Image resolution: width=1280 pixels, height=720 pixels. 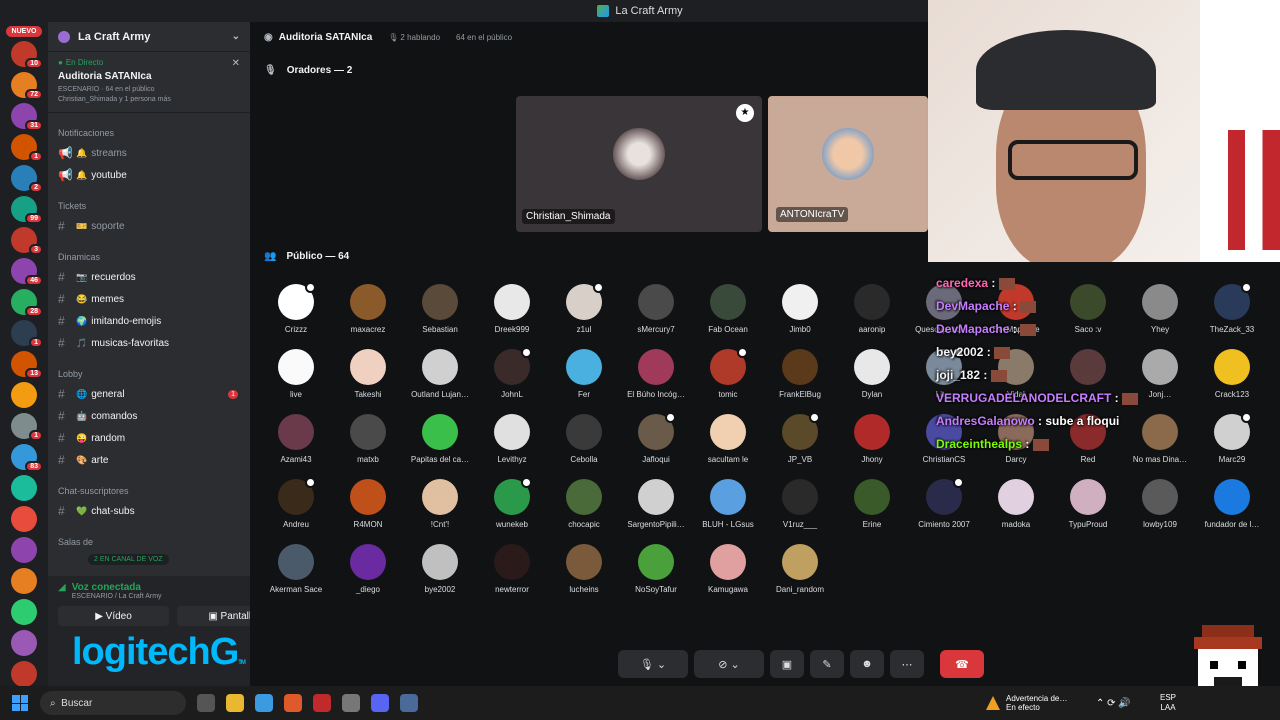 What do you see at coordinates (27, 86) in the screenshot?
I see `server-icon: 72` at bounding box center [27, 86].